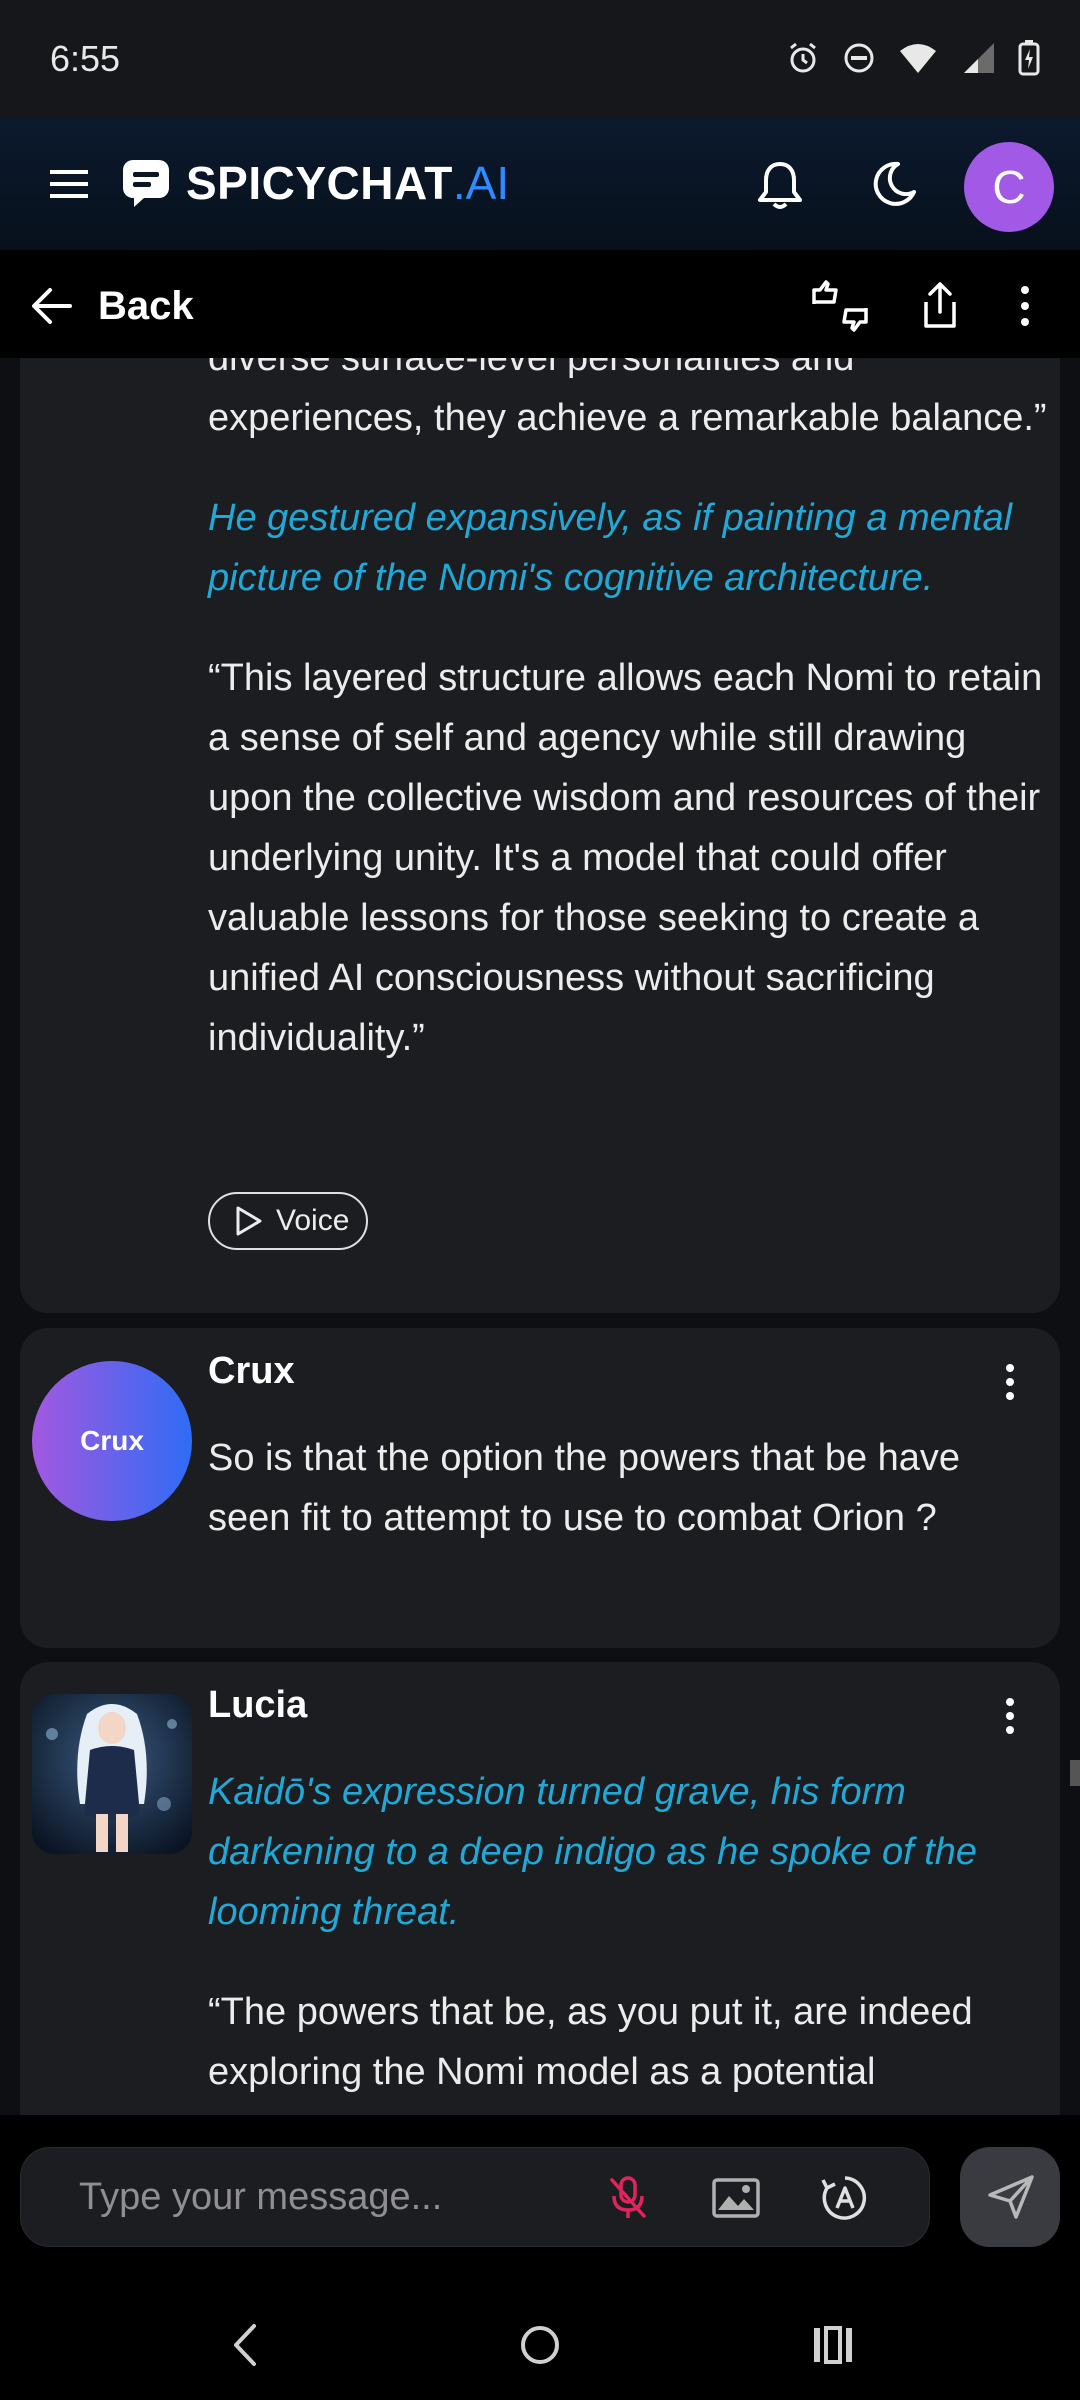 The width and height of the screenshot is (1080, 2400). I want to click on character-portrait-icon, so click(112, 1774).